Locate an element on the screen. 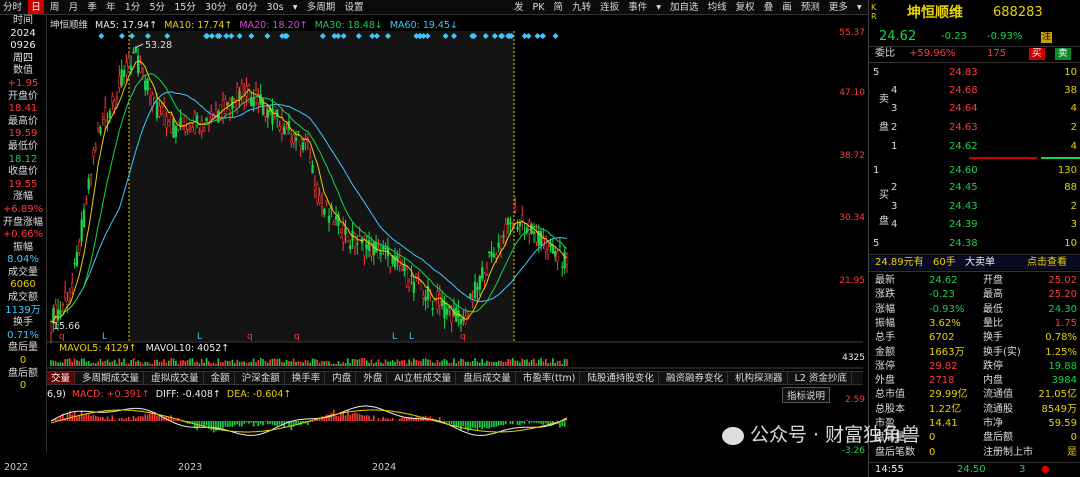 The width and height of the screenshot is (1080, 477). tab-margin: 融资融券变化 is located at coordinates (695, 378).